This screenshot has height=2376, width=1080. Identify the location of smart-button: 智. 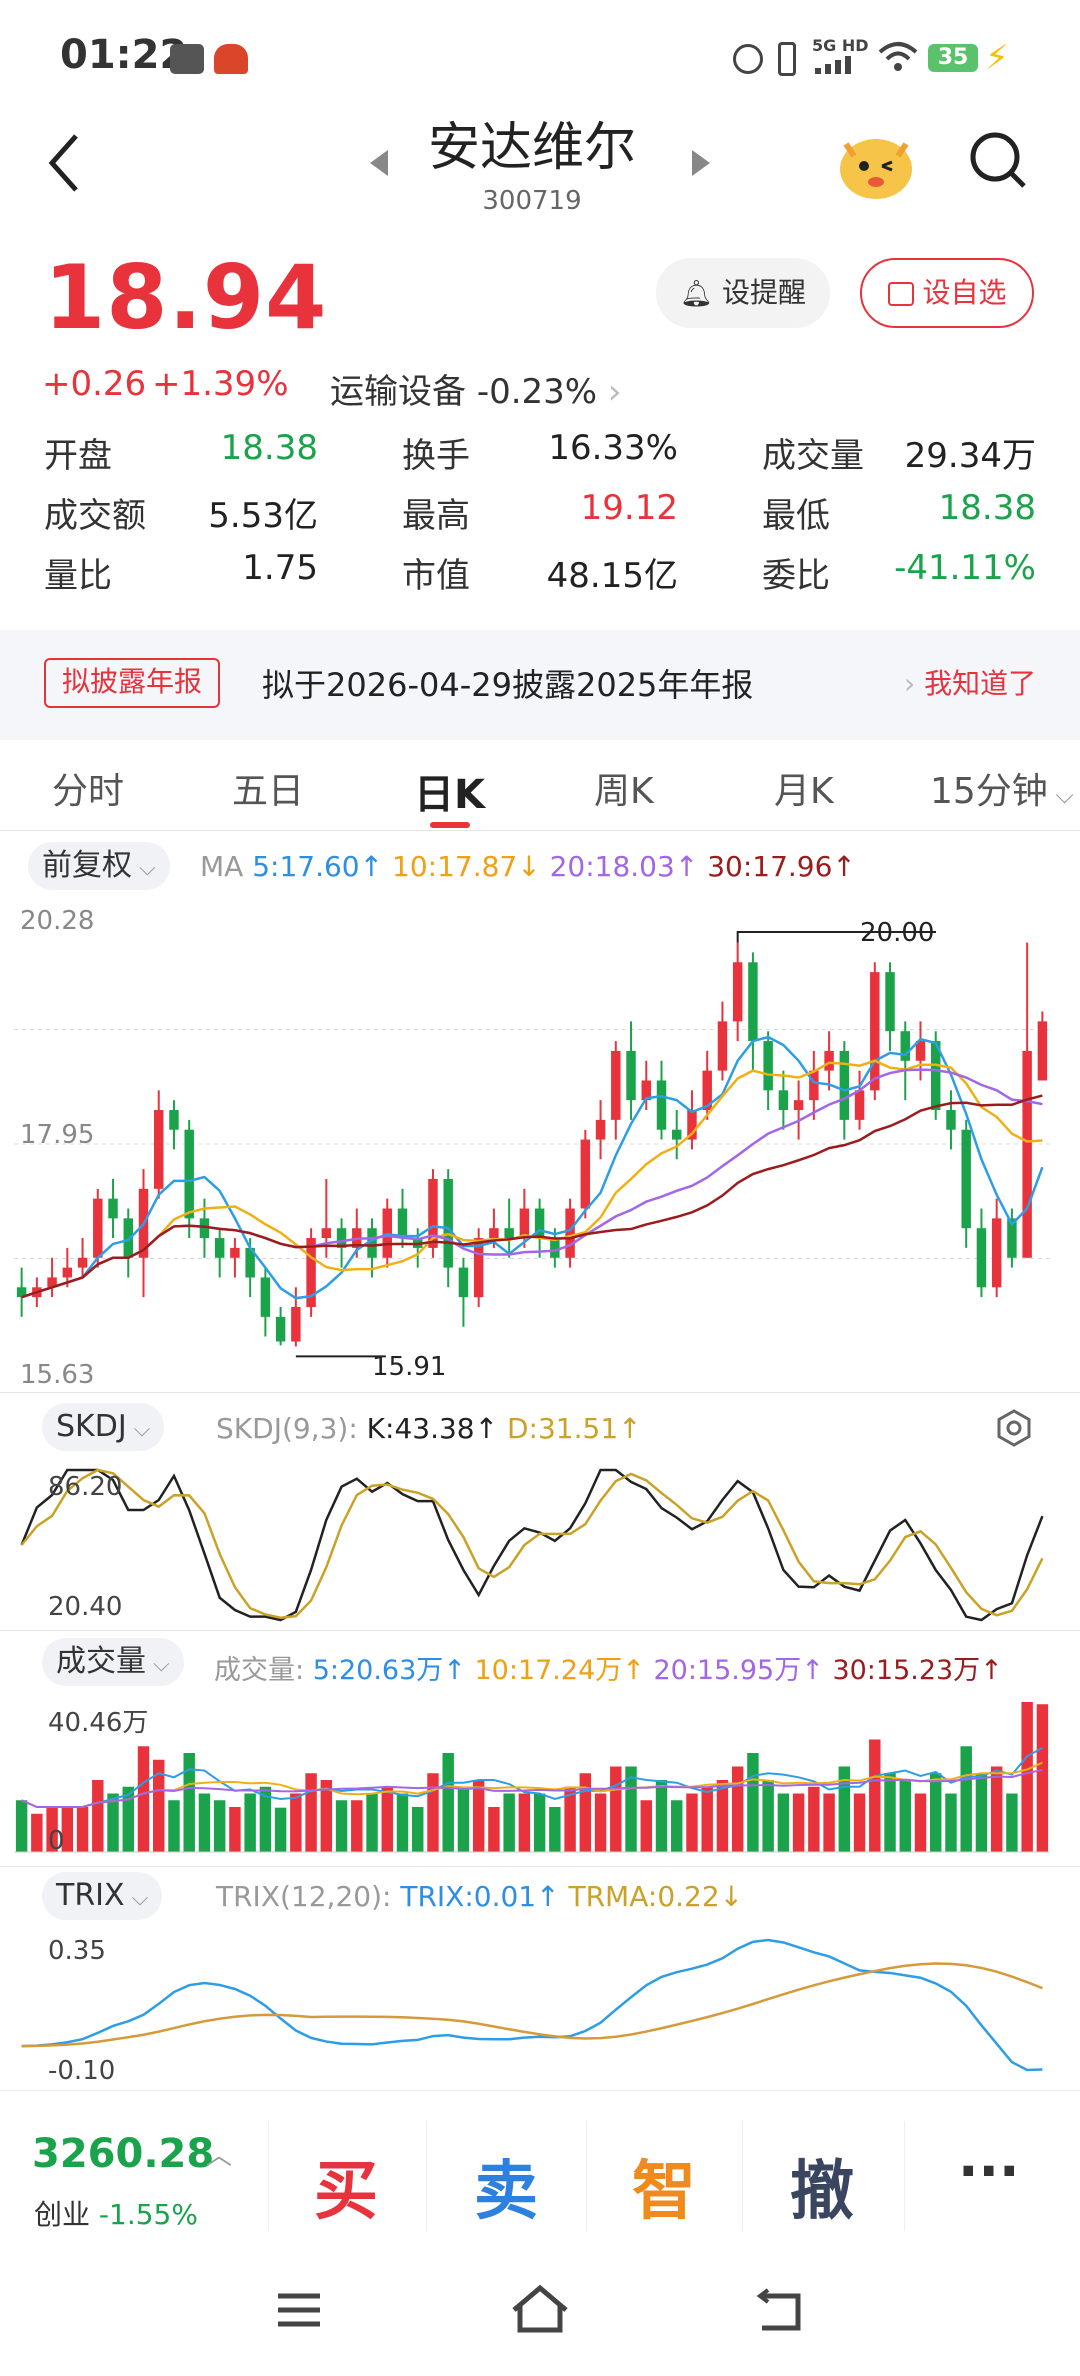
(664, 2186).